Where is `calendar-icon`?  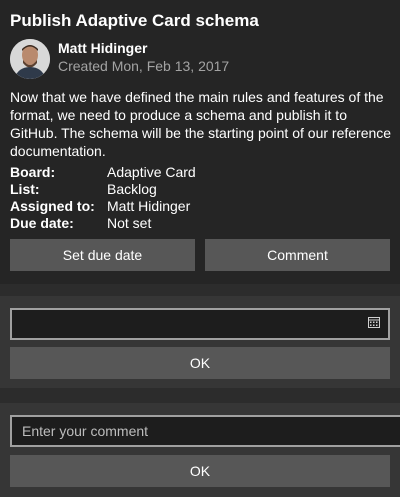 calendar-icon is located at coordinates (374, 322).